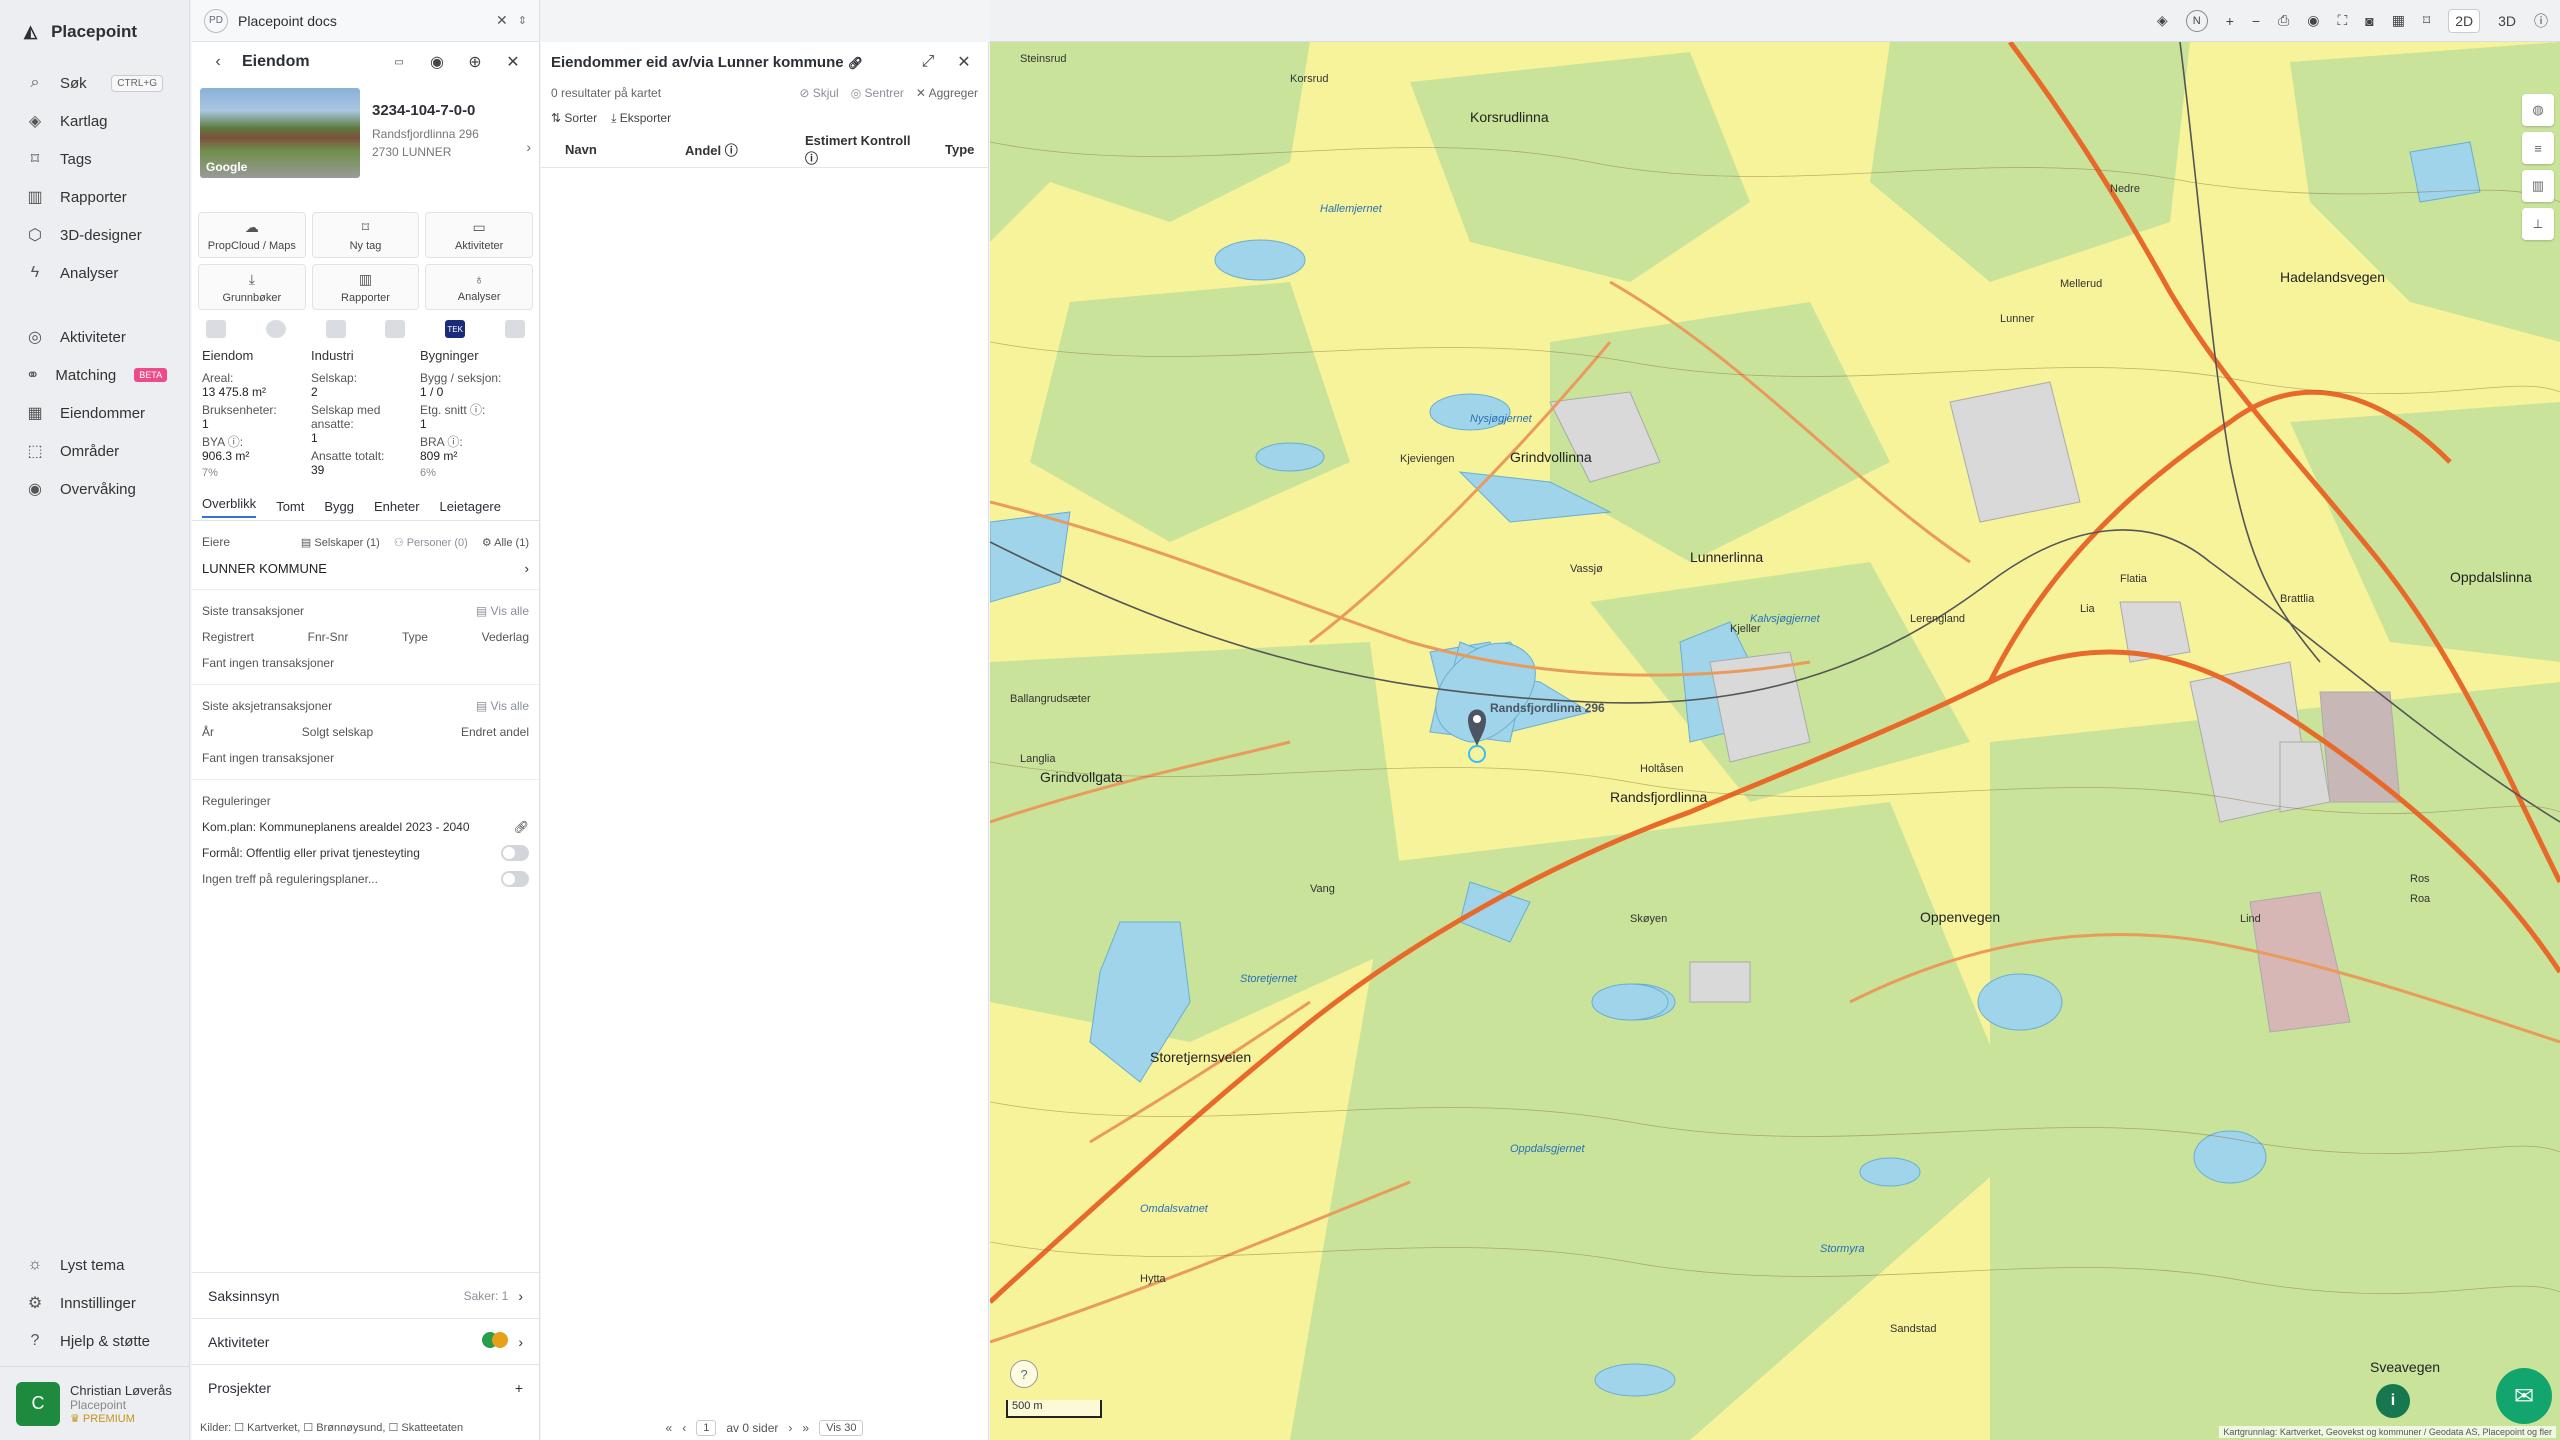  I want to click on sidebar-item-analyser: ϟ Analyser, so click(94, 273).